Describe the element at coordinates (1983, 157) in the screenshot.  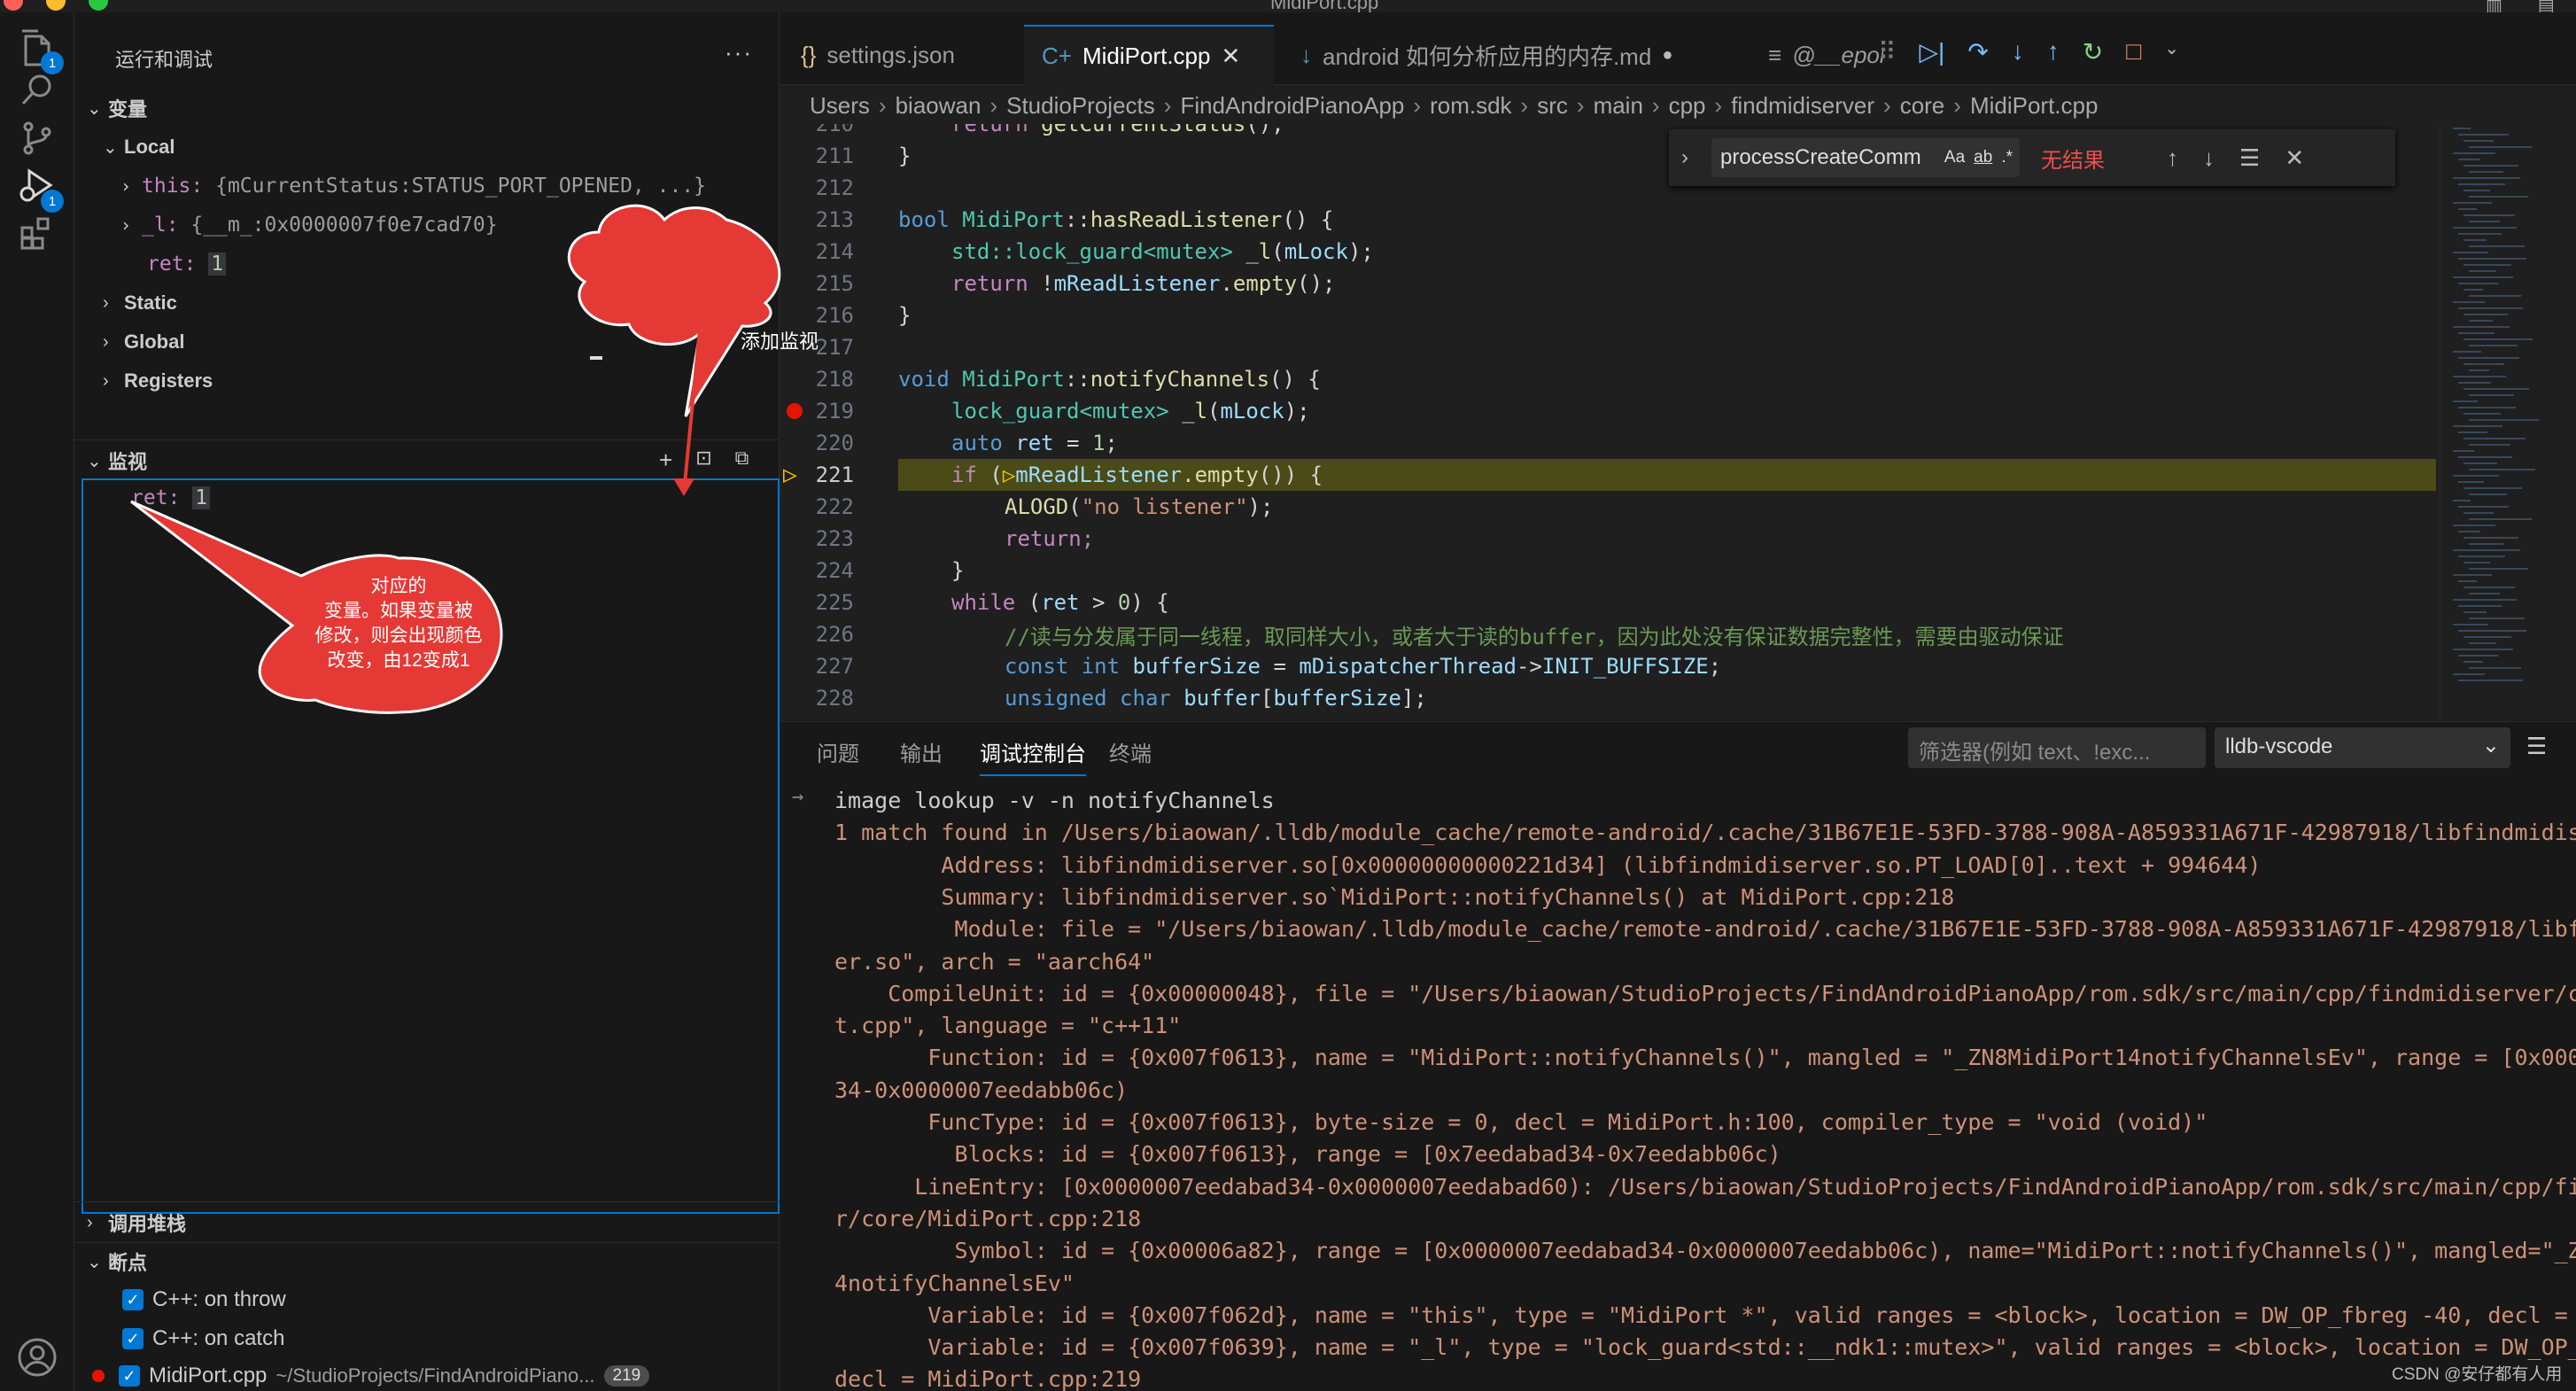
I see `match-word-icon: ab` at that location.